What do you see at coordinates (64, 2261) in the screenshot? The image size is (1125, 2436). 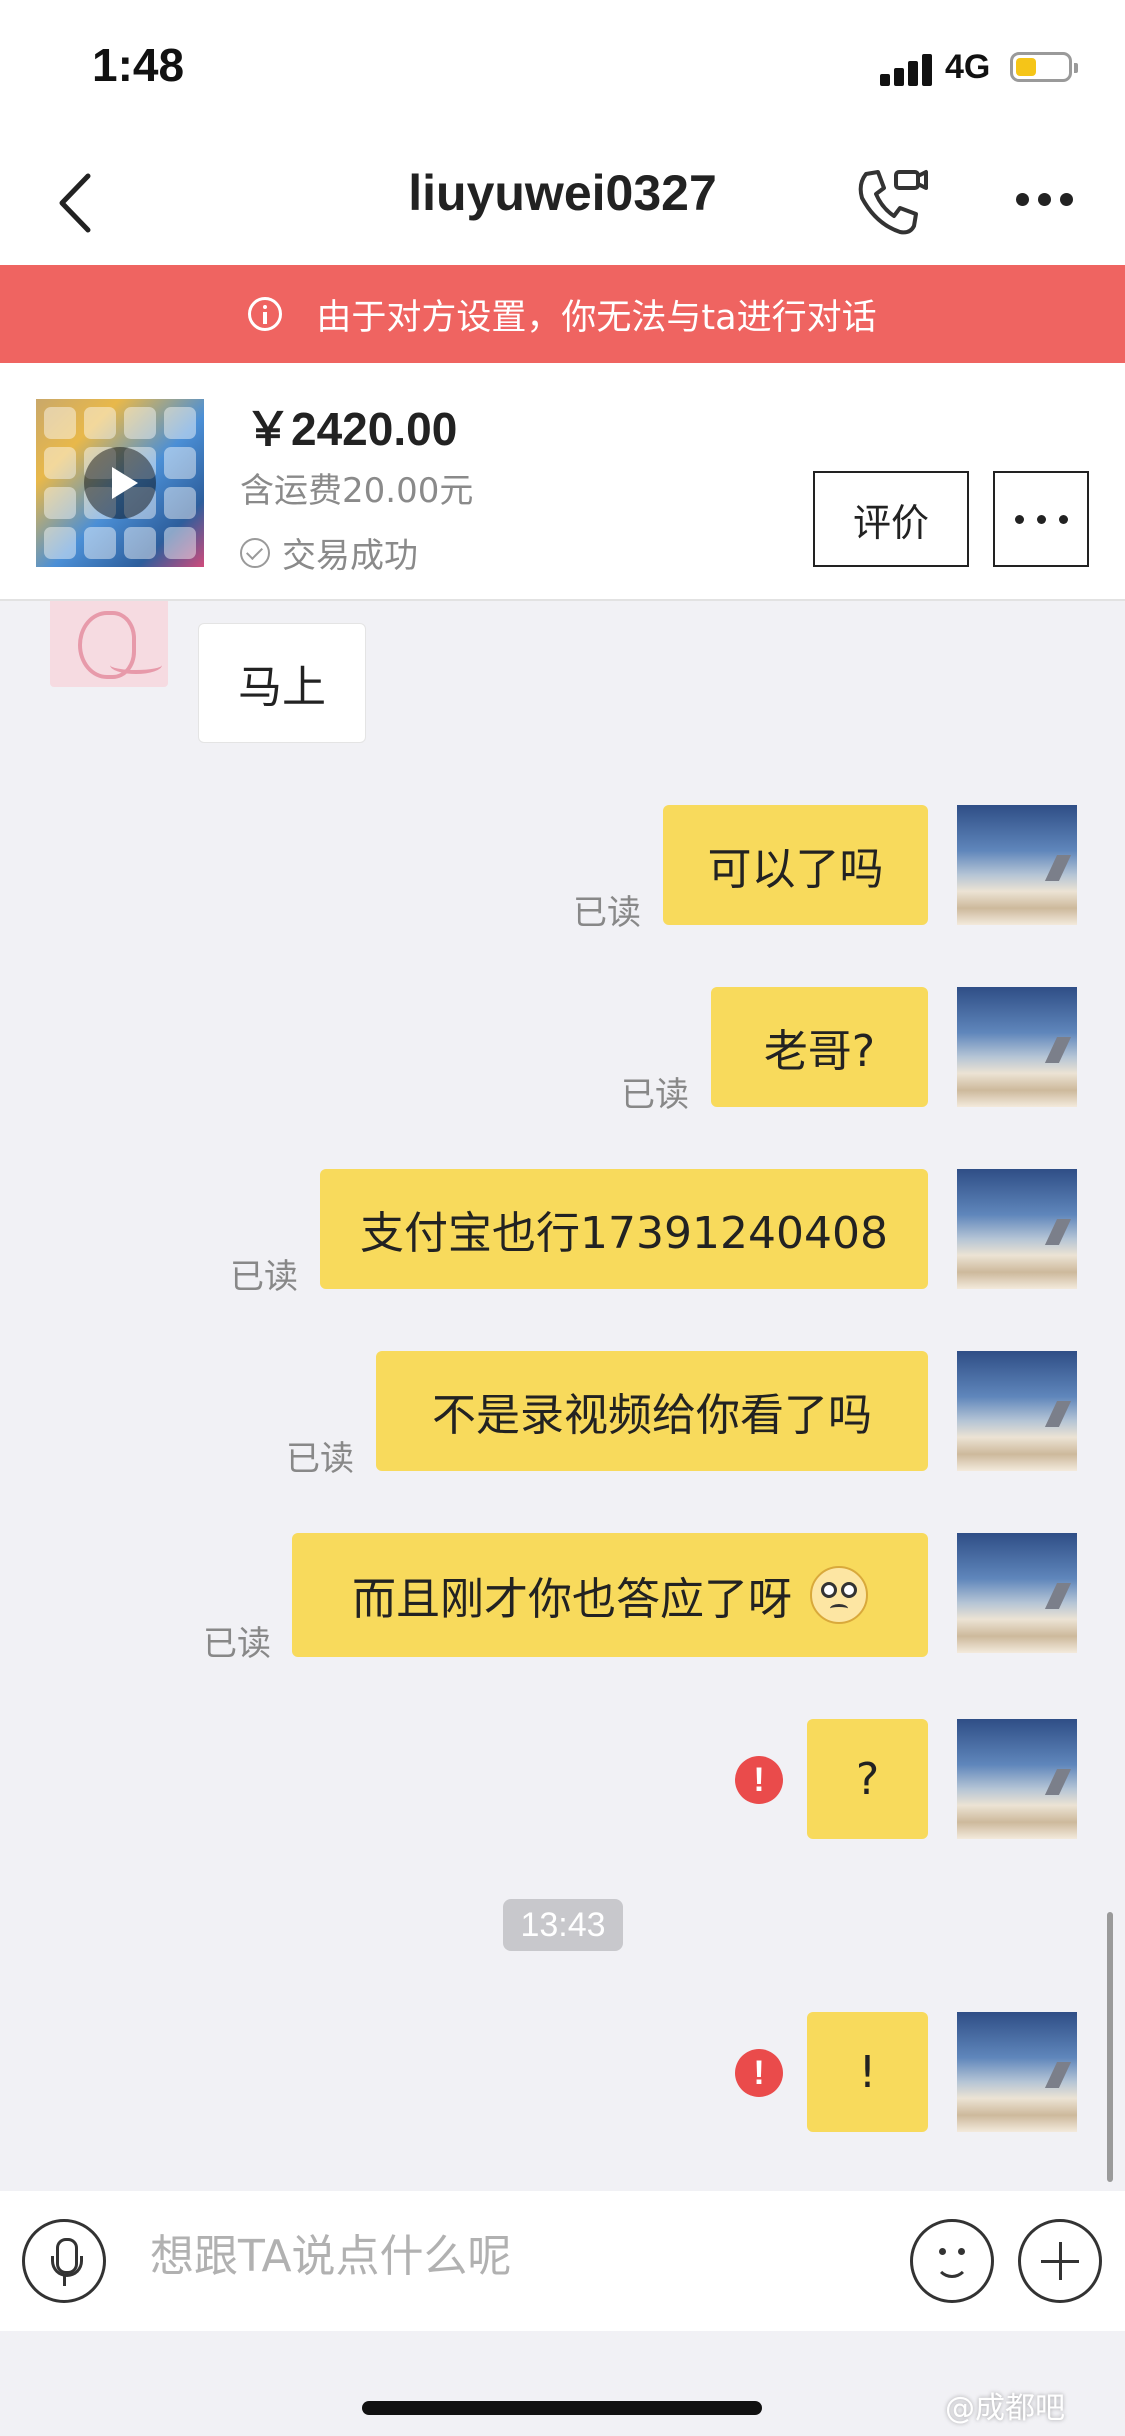 I see `microphone-icon` at bounding box center [64, 2261].